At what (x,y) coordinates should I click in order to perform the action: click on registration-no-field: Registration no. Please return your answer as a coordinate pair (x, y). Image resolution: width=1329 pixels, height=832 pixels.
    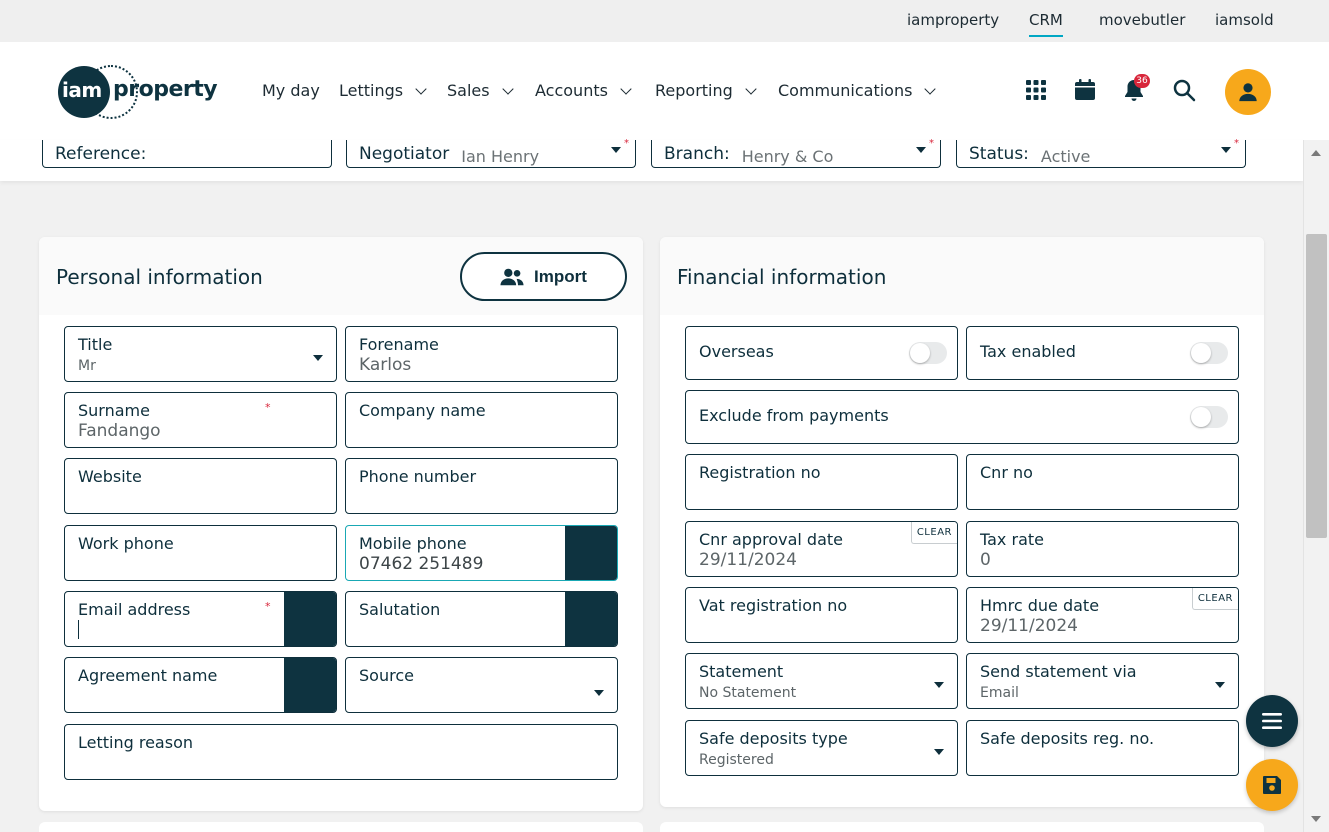
    Looking at the image, I should click on (821, 482).